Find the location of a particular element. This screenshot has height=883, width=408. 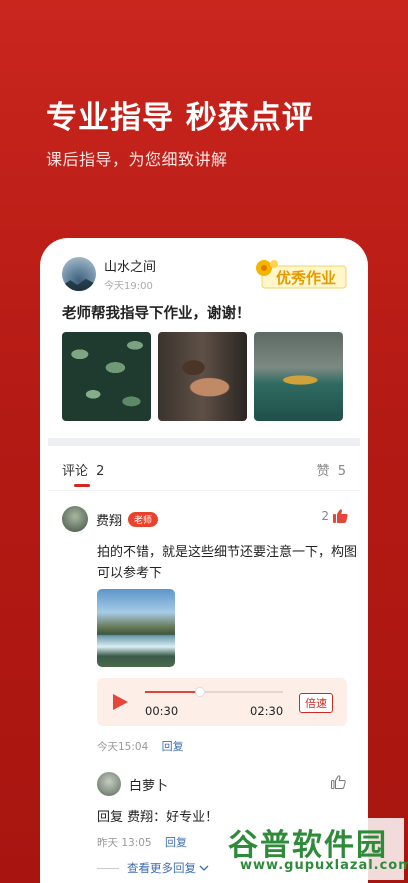

tab-active-indicator is located at coordinates (82, 485).